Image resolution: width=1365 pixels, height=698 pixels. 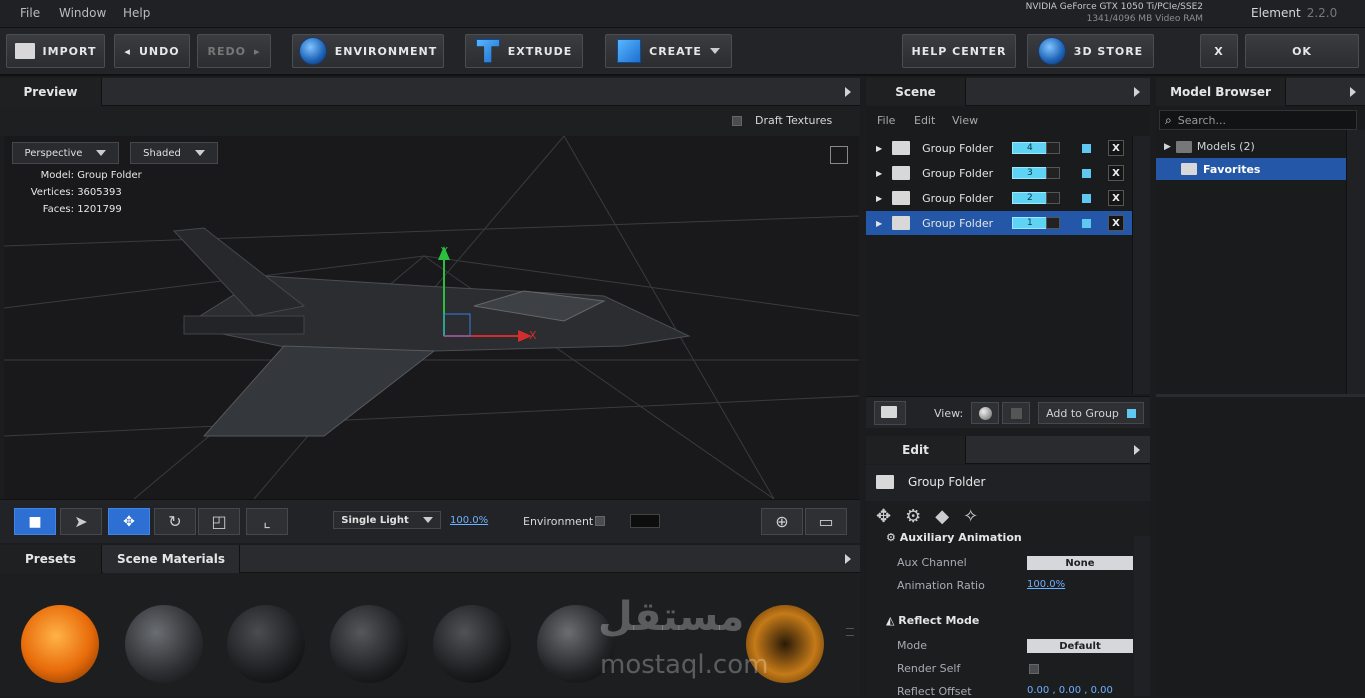 I want to click on presets-resize-handle, so click(x=850, y=632).